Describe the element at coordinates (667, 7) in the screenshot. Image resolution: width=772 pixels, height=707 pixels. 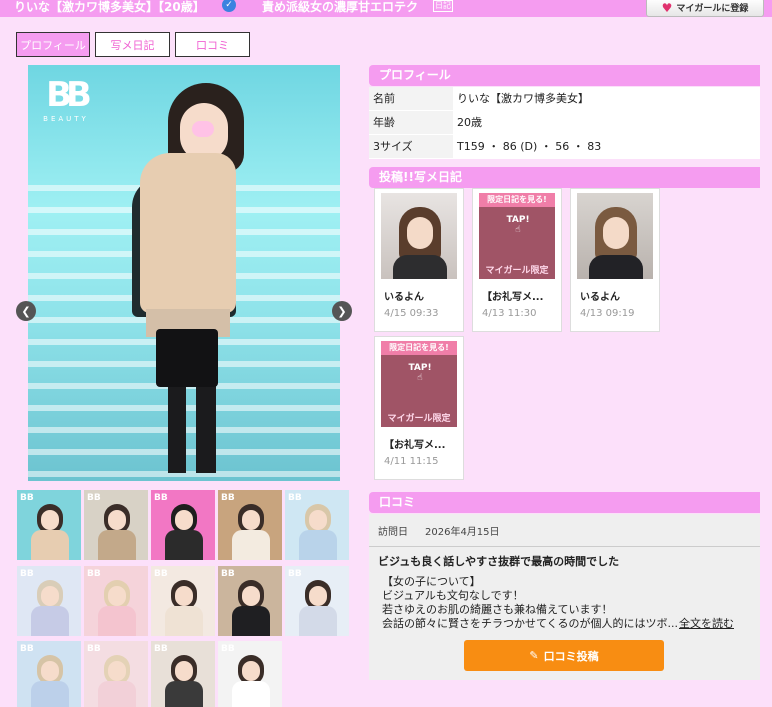
I see `heart-icon: ♥` at that location.